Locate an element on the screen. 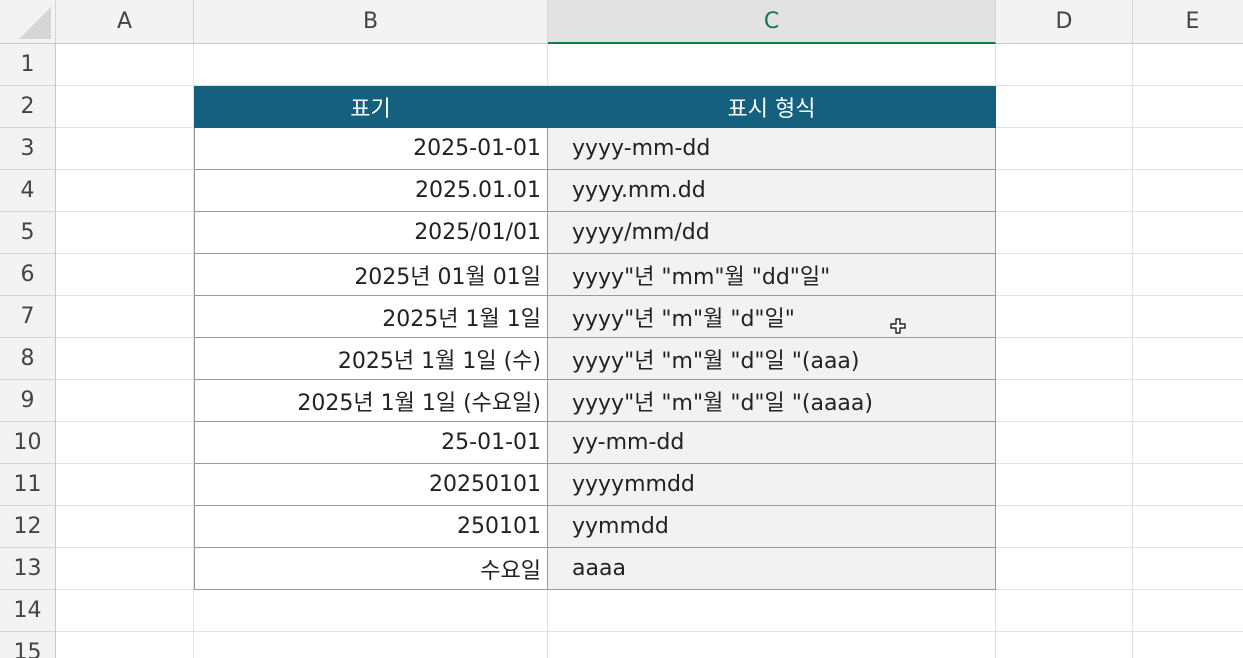 The image size is (1243, 658). column-header-b: B is located at coordinates (371, 22).